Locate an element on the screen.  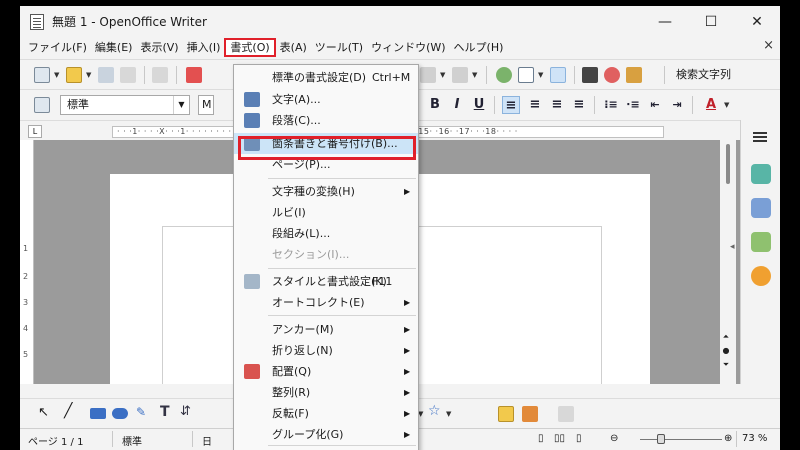
font-color-button: A is located at coordinates (711, 105).